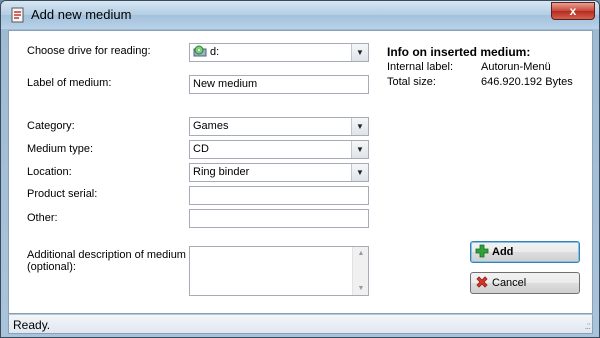 Image resolution: width=600 pixels, height=338 pixels. What do you see at coordinates (279, 195) in the screenshot?
I see `product-serial-input` at bounding box center [279, 195].